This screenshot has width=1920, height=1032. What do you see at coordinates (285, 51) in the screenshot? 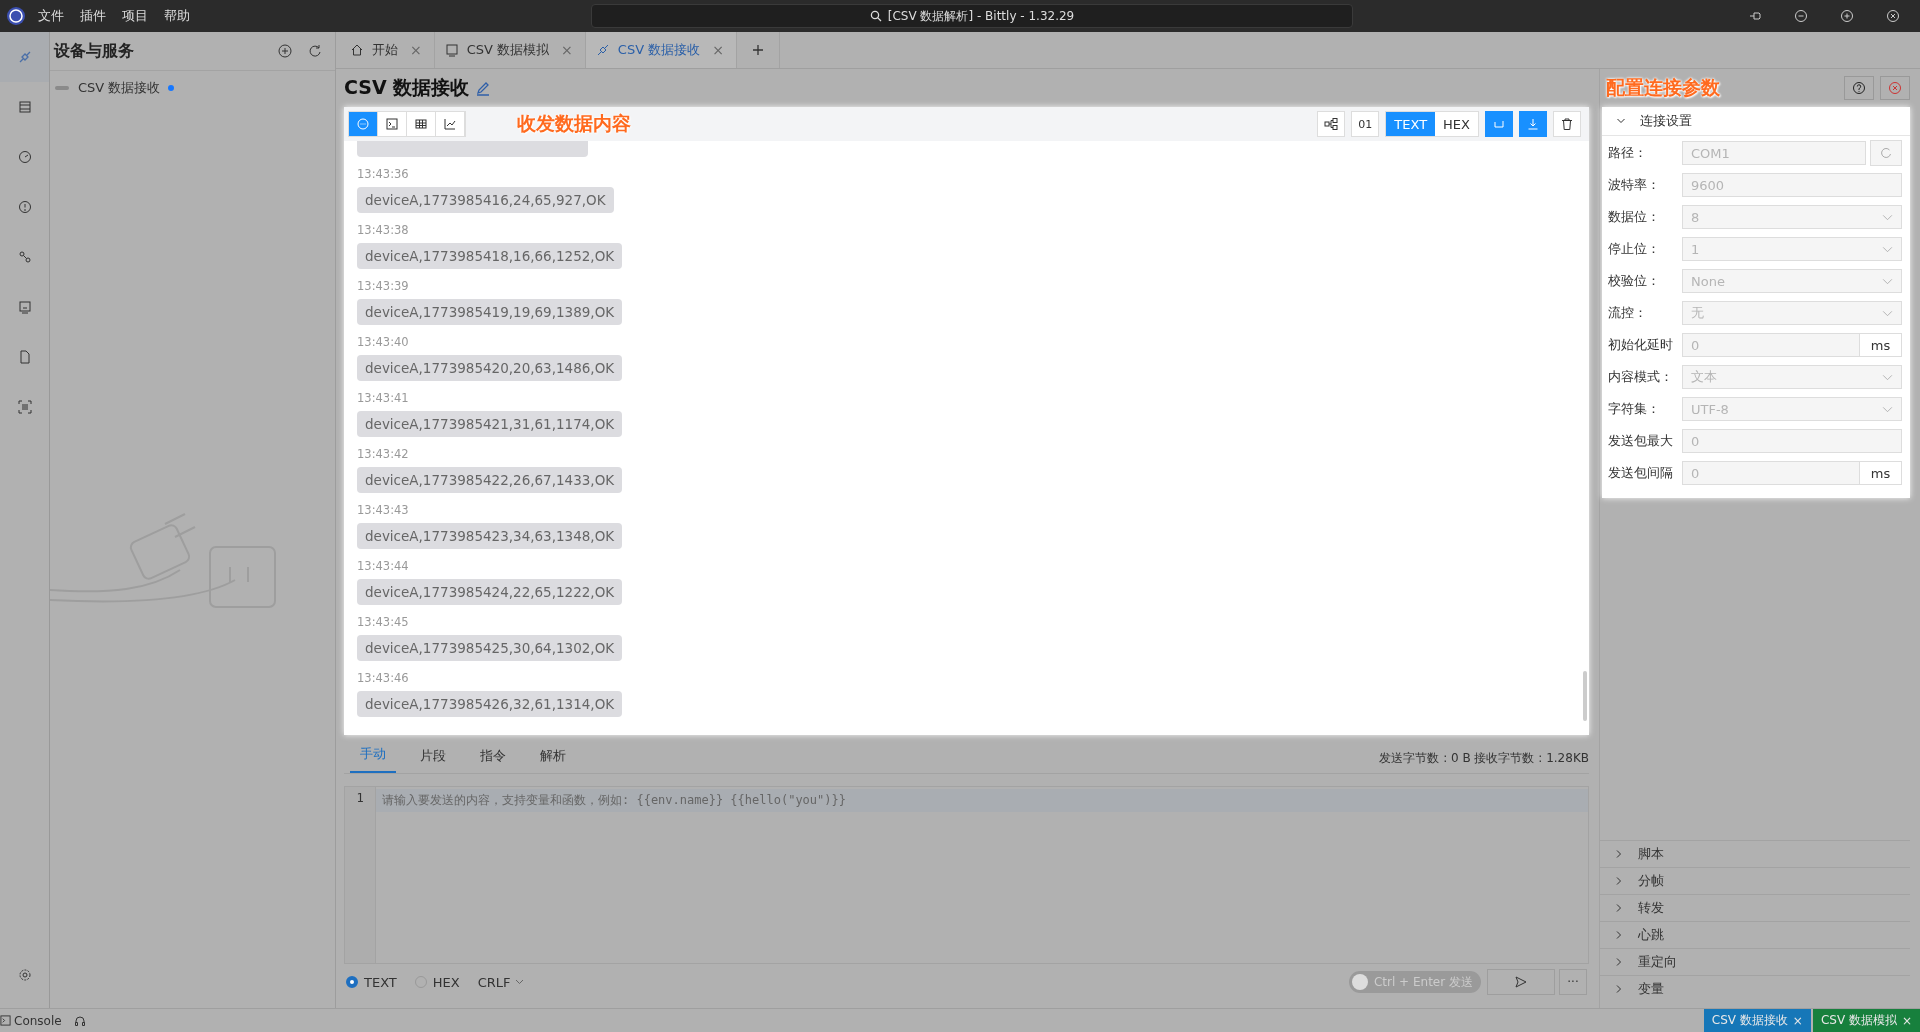
I see `add-icon` at bounding box center [285, 51].